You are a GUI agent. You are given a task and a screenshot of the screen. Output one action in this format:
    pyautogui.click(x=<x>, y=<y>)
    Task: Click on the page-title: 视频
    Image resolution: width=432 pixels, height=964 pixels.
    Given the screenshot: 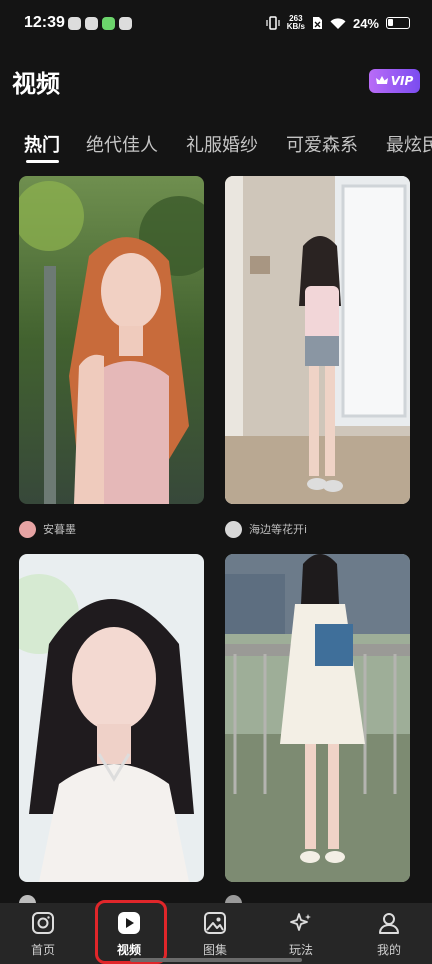 What is the action you would take?
    pyautogui.click(x=36, y=84)
    